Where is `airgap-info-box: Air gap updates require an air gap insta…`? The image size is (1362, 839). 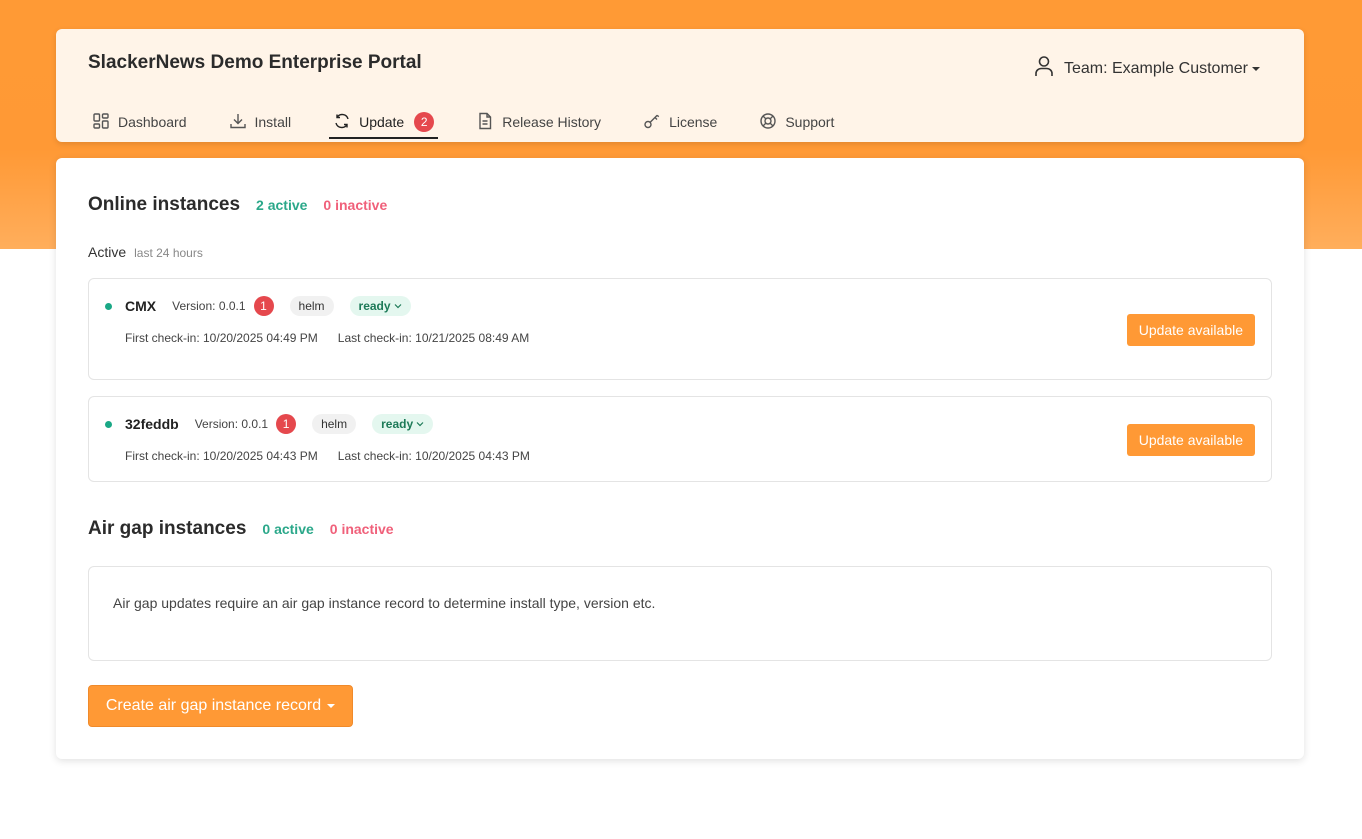
airgap-info-box: Air gap updates require an air gap insta… is located at coordinates (680, 613).